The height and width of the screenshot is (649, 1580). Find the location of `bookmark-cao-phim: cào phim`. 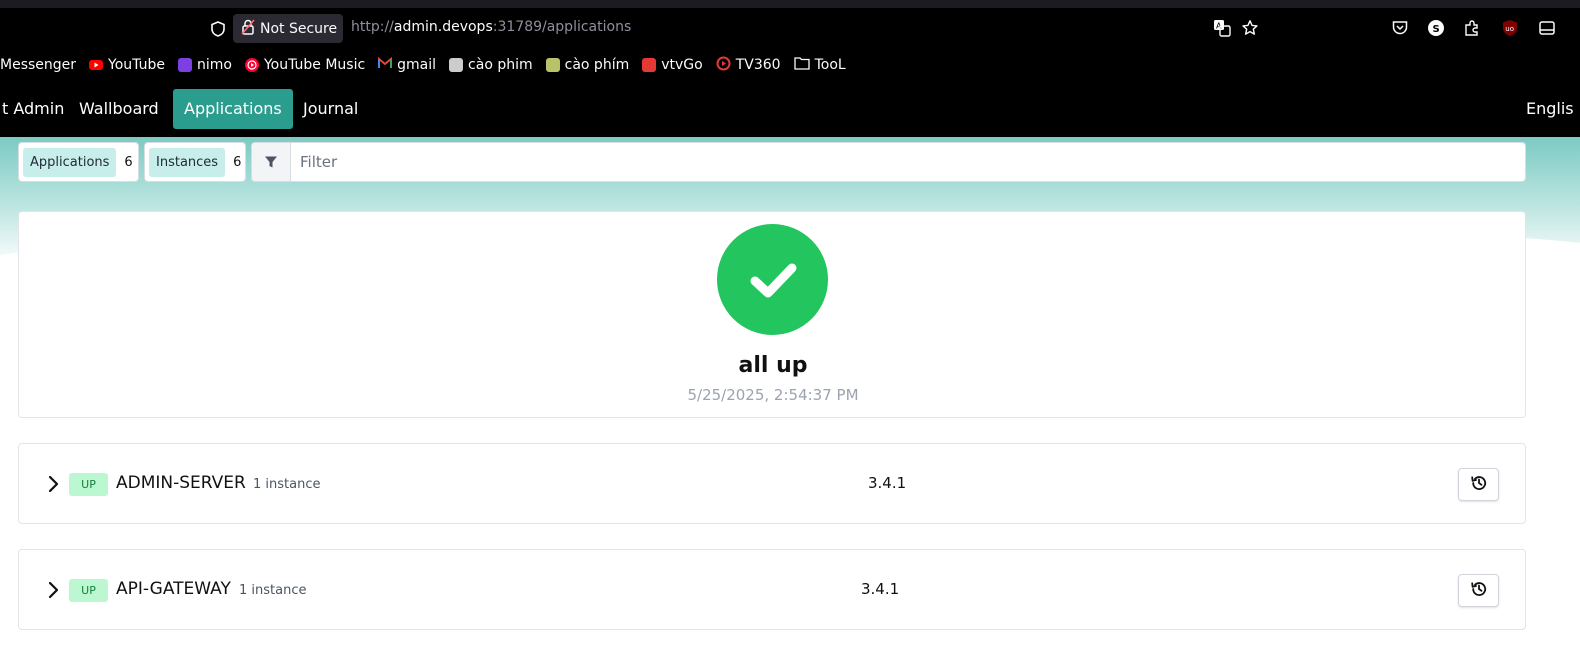

bookmark-cao-phim: cào phim is located at coordinates (491, 65).